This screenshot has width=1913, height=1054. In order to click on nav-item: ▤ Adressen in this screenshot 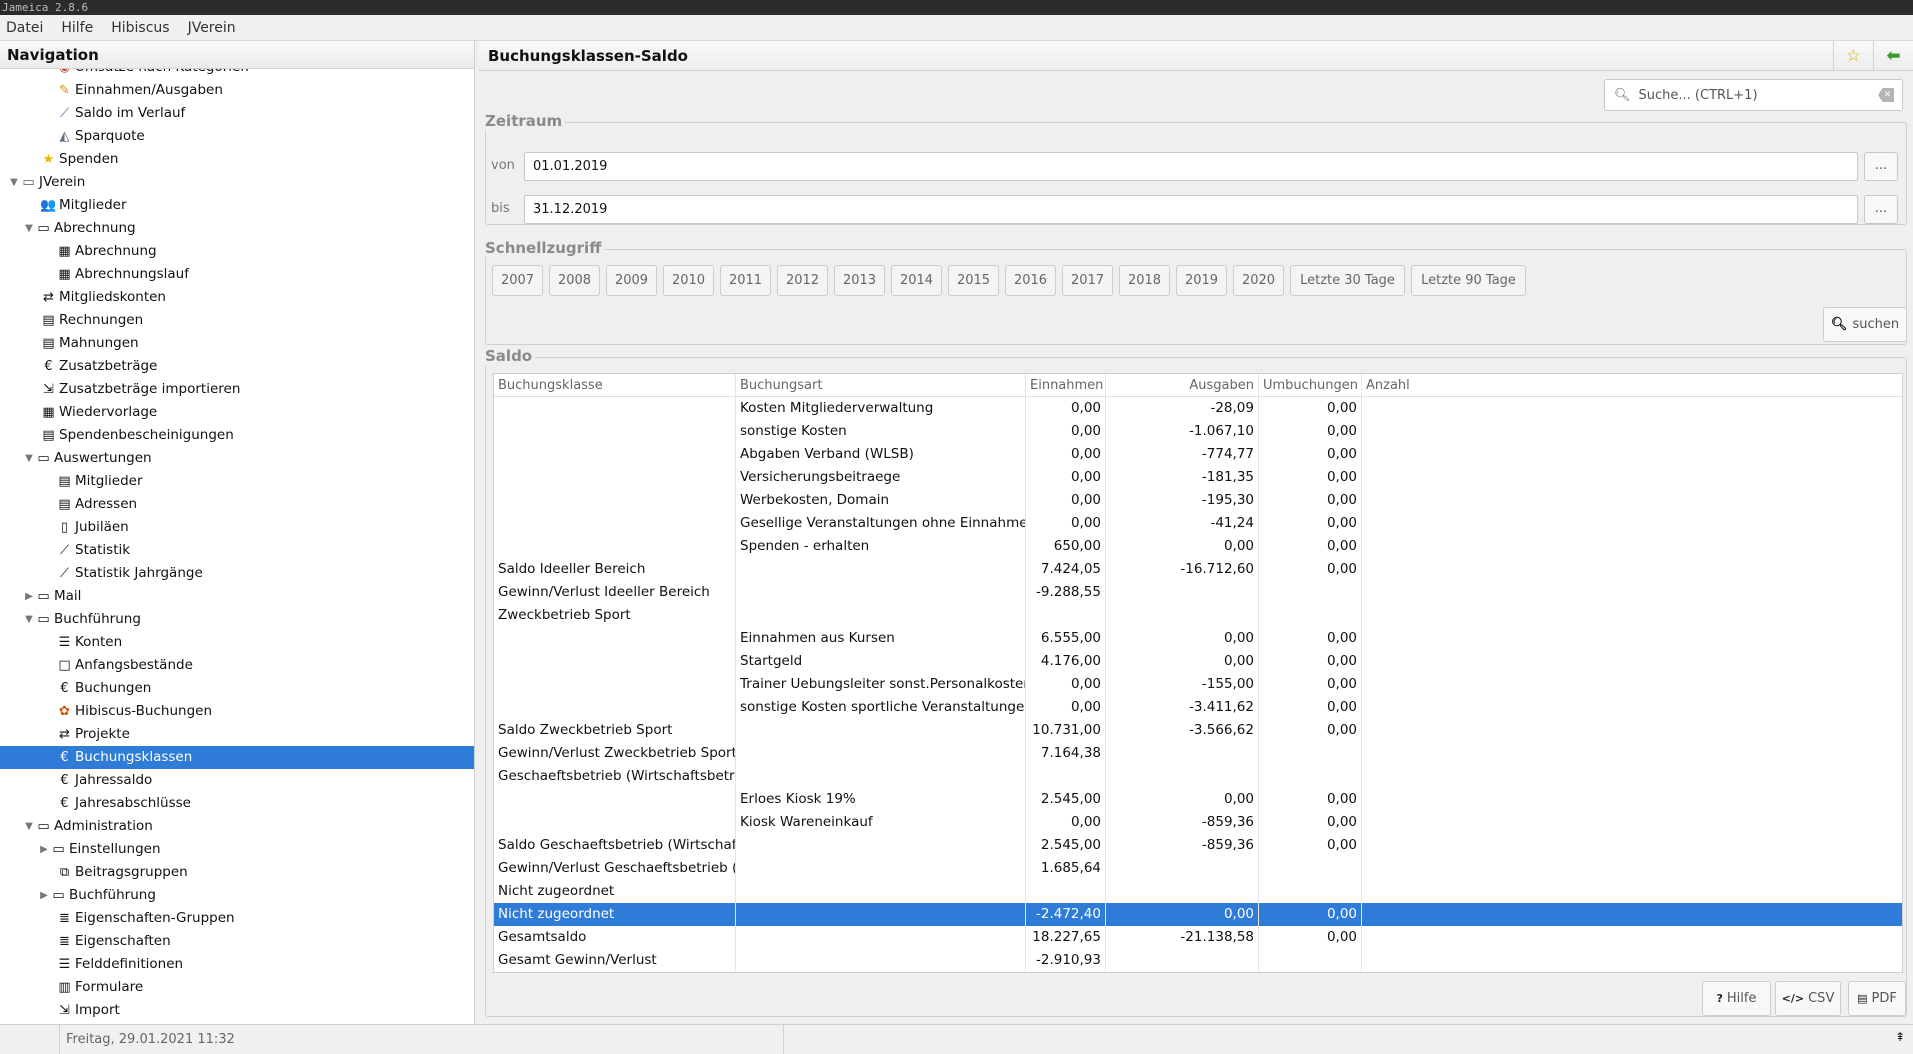, I will do `click(237, 504)`.